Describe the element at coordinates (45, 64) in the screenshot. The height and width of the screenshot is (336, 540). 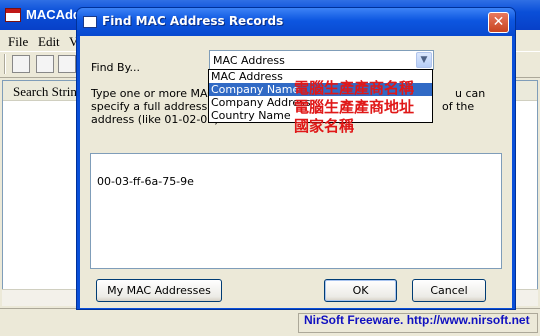
I see `save-icon` at that location.